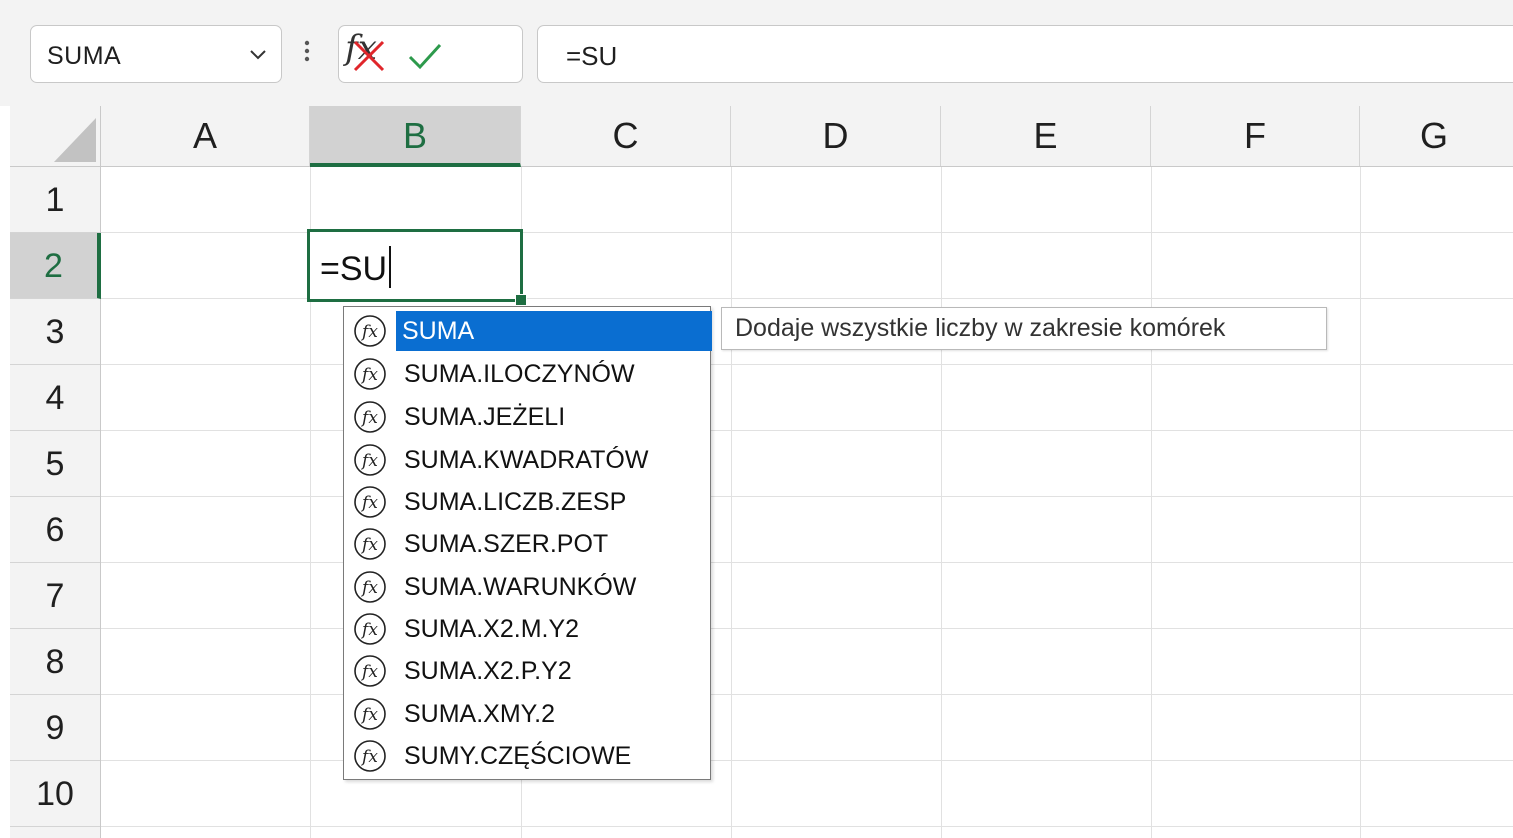 The image size is (1513, 838). I want to click on row-header-10: 10, so click(55, 794).